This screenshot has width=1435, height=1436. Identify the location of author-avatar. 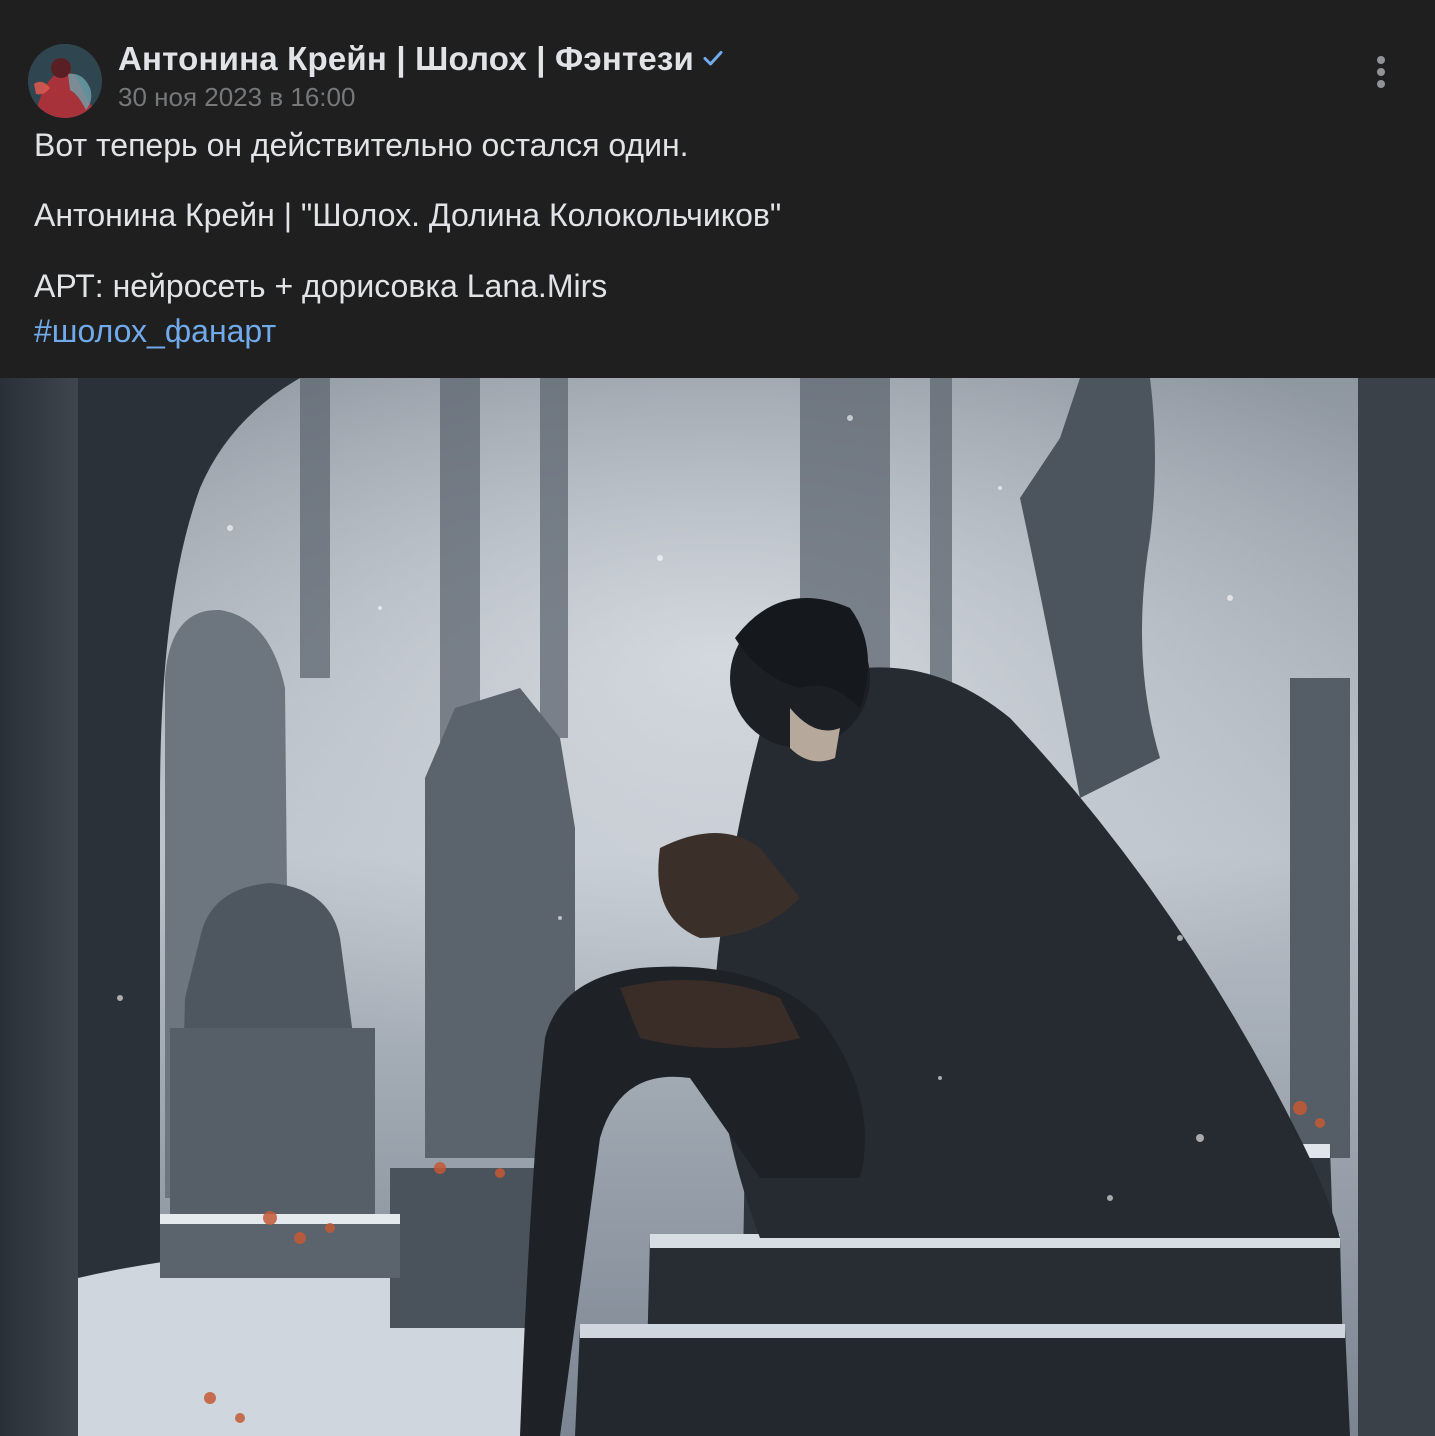
(65, 81).